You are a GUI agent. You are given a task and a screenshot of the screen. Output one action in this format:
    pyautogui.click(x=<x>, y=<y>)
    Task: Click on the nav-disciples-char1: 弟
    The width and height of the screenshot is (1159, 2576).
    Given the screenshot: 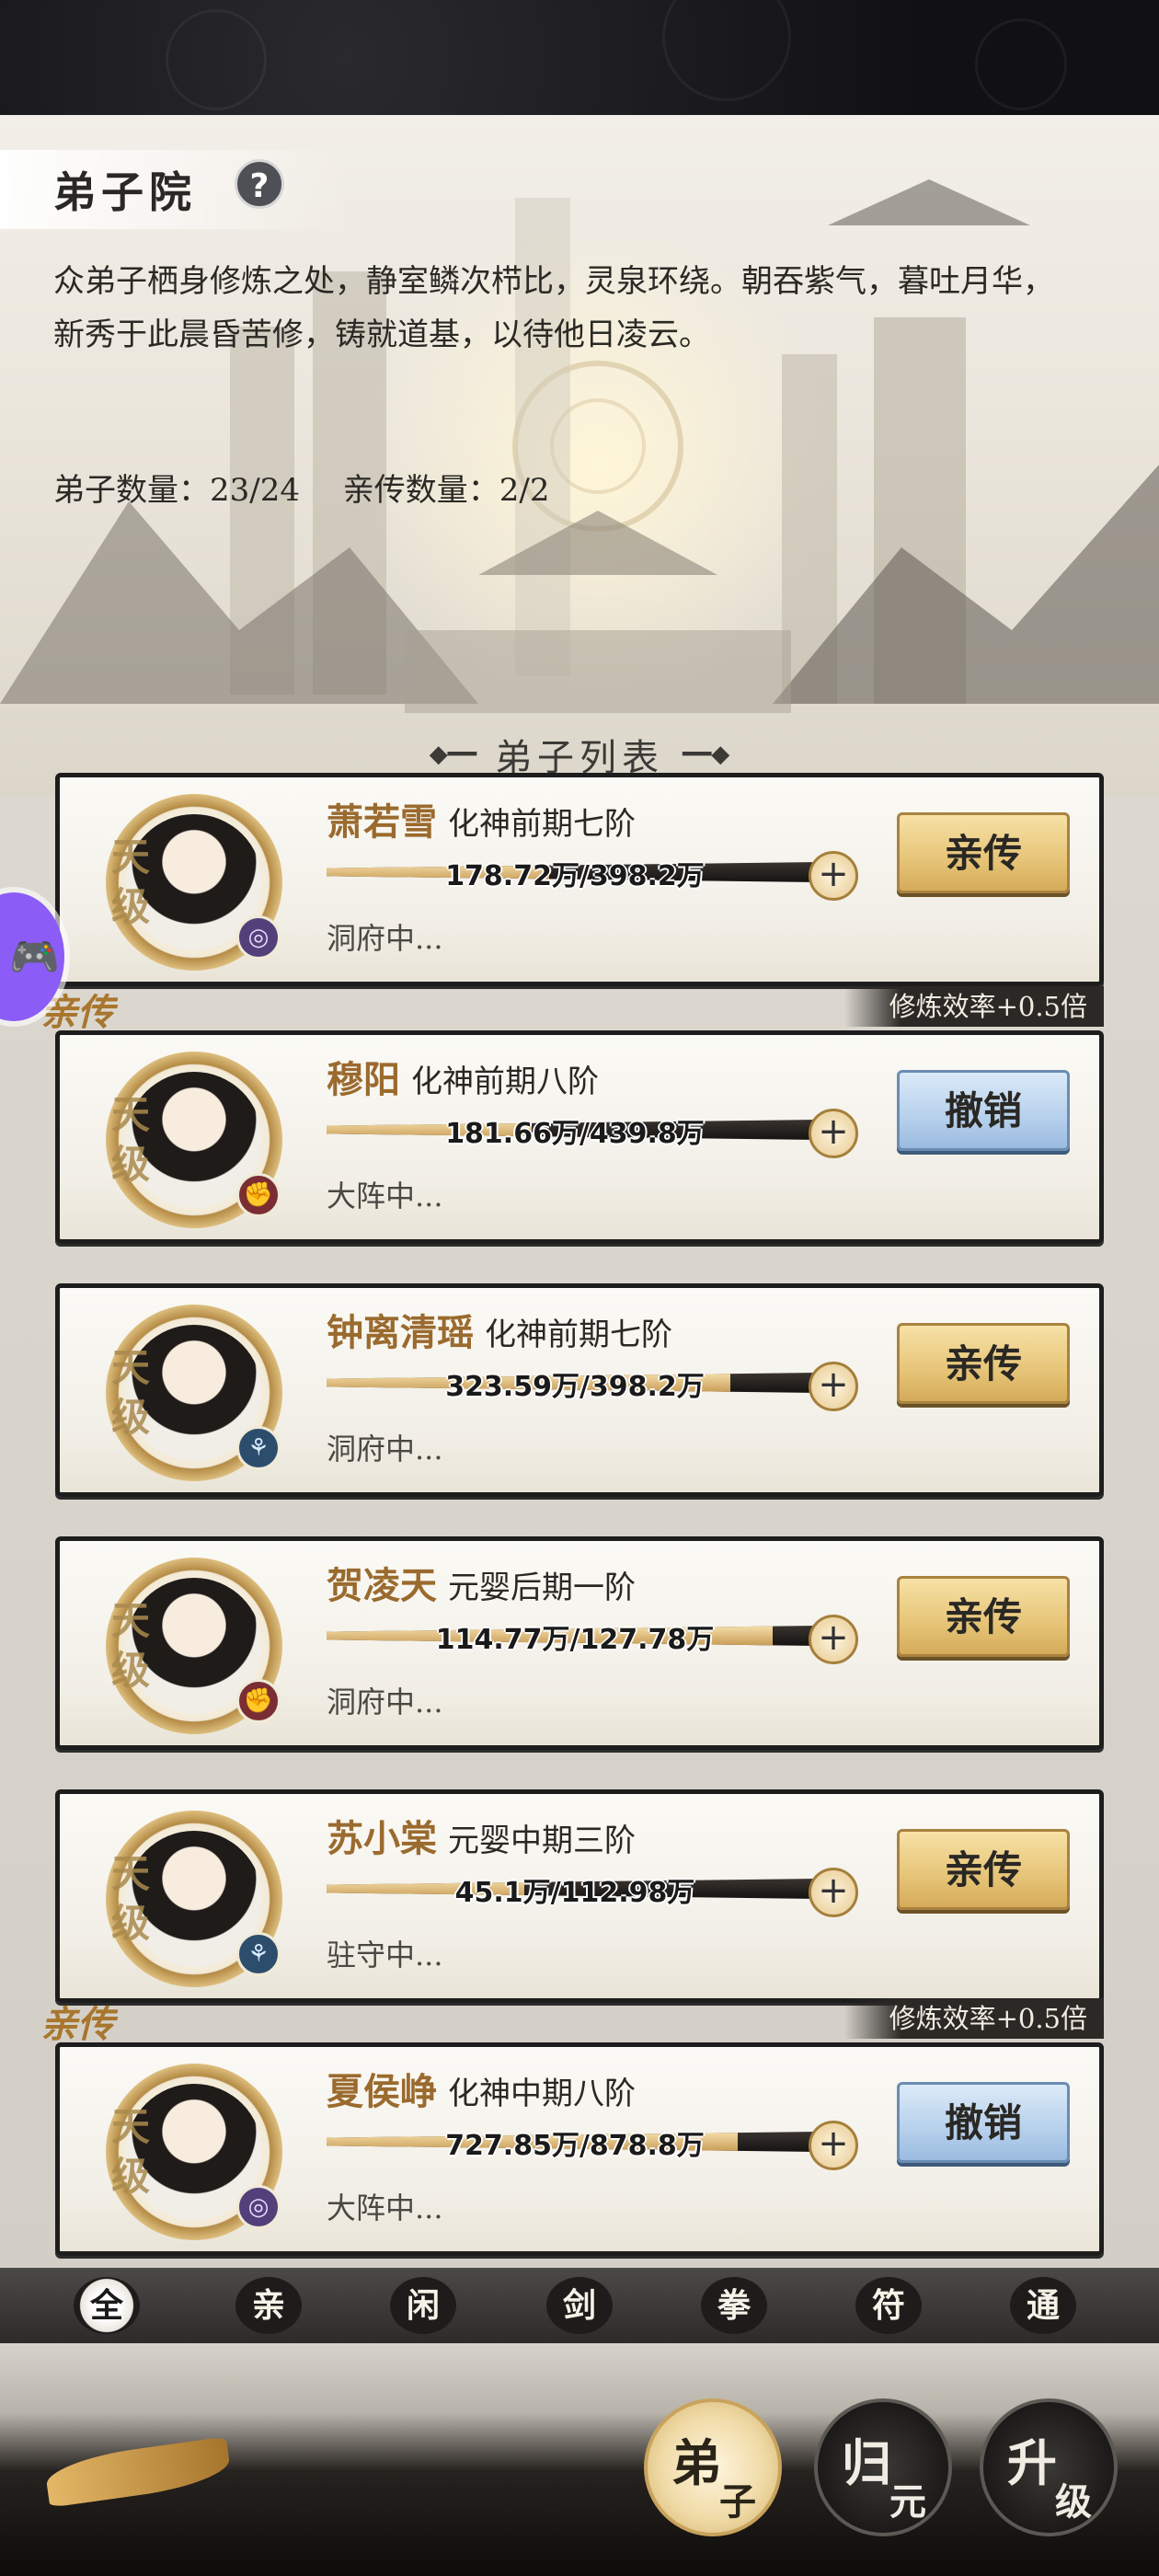 What is the action you would take?
    pyautogui.click(x=696, y=2462)
    